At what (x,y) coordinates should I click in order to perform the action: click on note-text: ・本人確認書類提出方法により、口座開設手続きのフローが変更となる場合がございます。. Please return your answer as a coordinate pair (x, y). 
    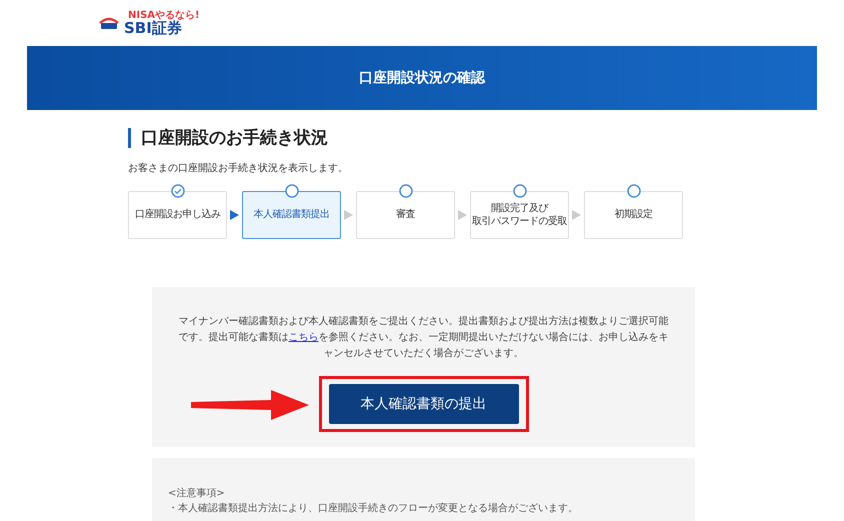
    Looking at the image, I should click on (373, 509).